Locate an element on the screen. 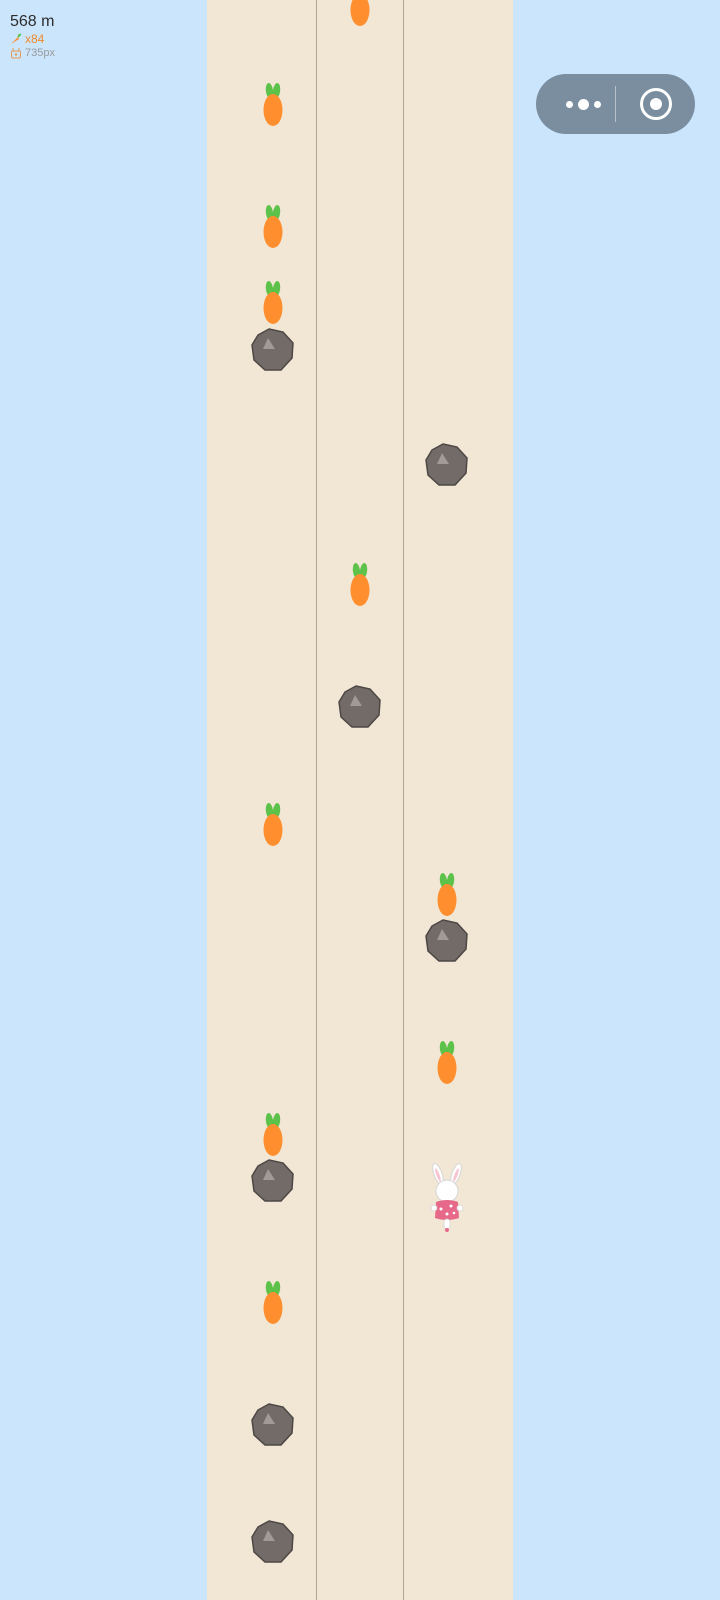  bunny-speed-icon is located at coordinates (16, 53).